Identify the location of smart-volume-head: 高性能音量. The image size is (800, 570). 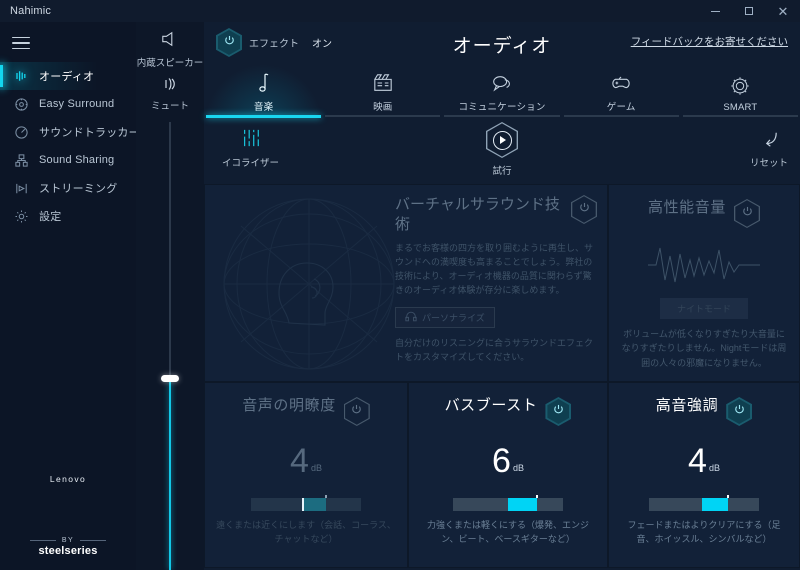
(704, 206).